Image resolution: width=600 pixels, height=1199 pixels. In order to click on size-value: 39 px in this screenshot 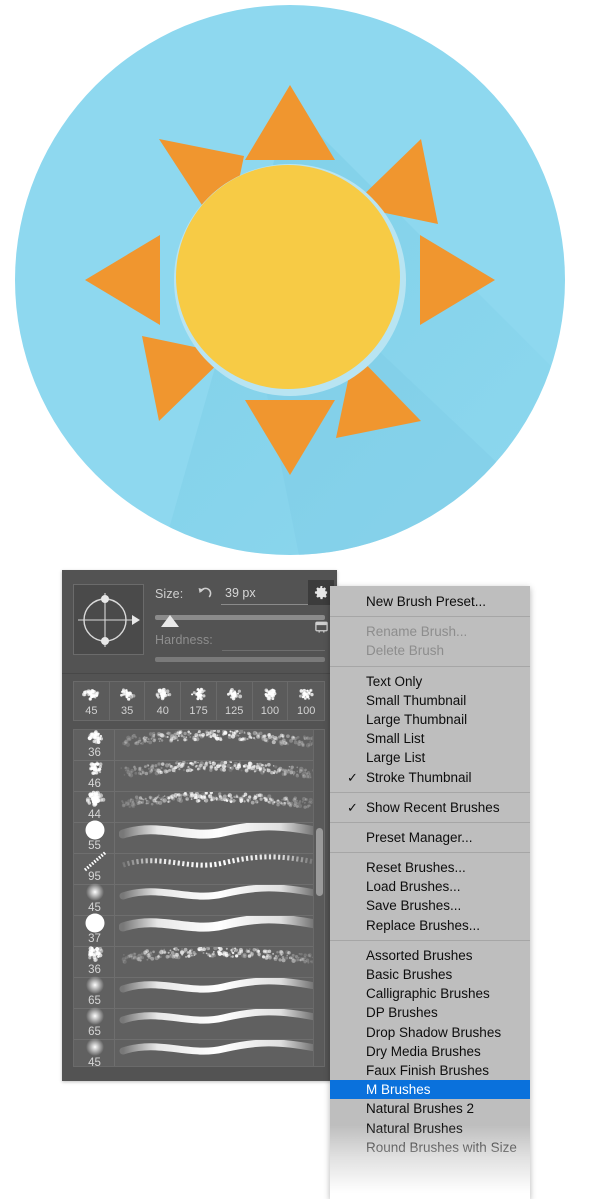, I will do `click(240, 593)`.